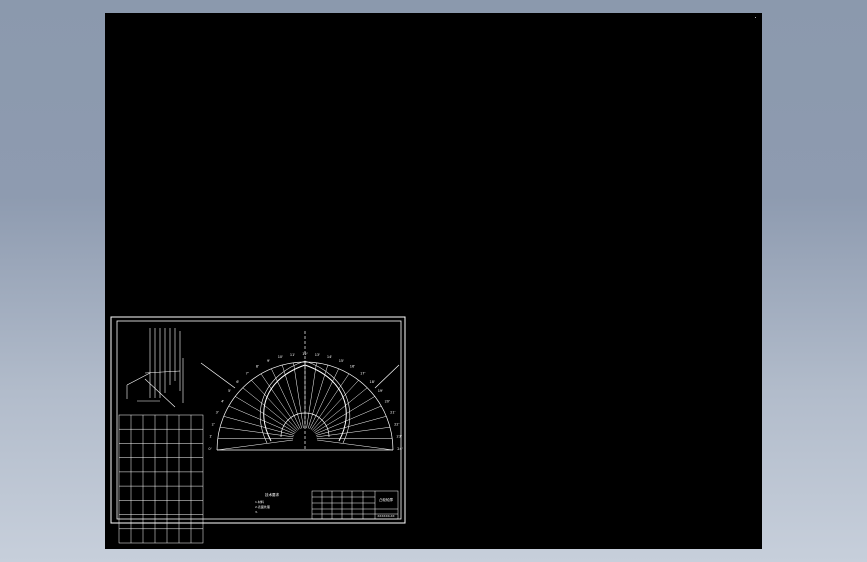 This screenshot has height=562, width=867. What do you see at coordinates (257, 367) in the screenshot?
I see `angle-label: 8'` at bounding box center [257, 367].